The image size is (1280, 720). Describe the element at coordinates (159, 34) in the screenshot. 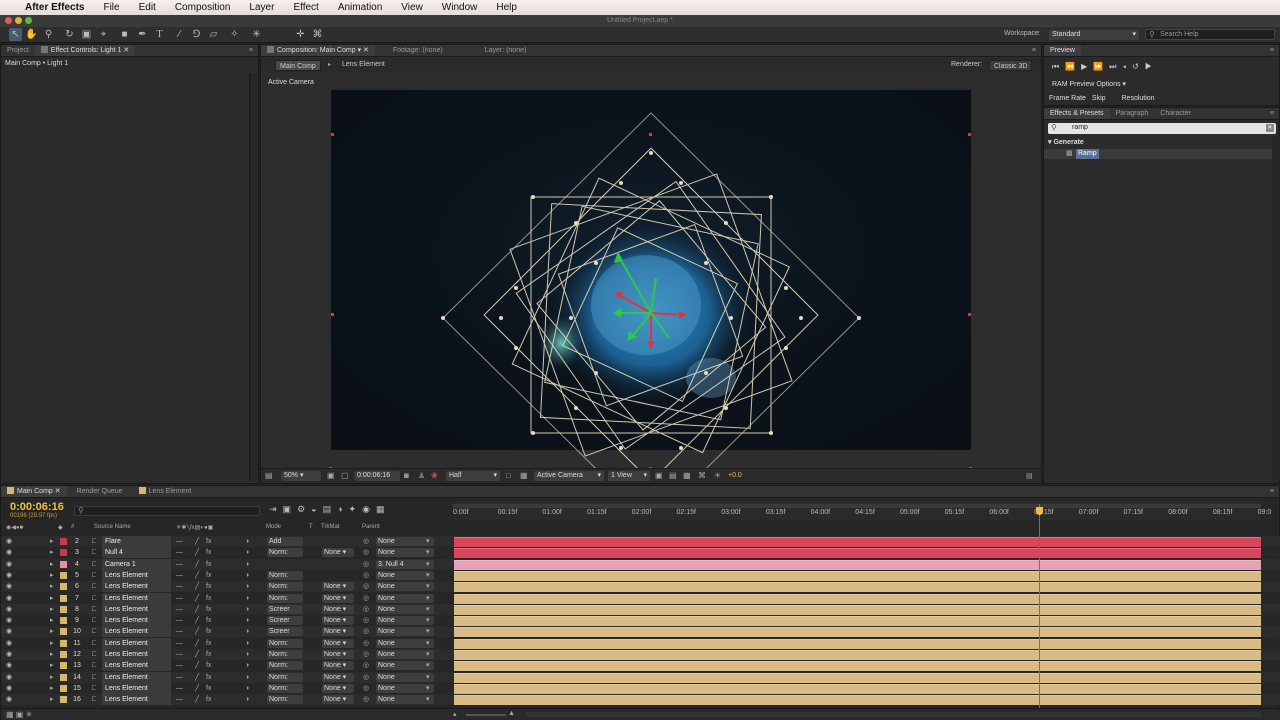

I see `type-tool-icon: T` at that location.